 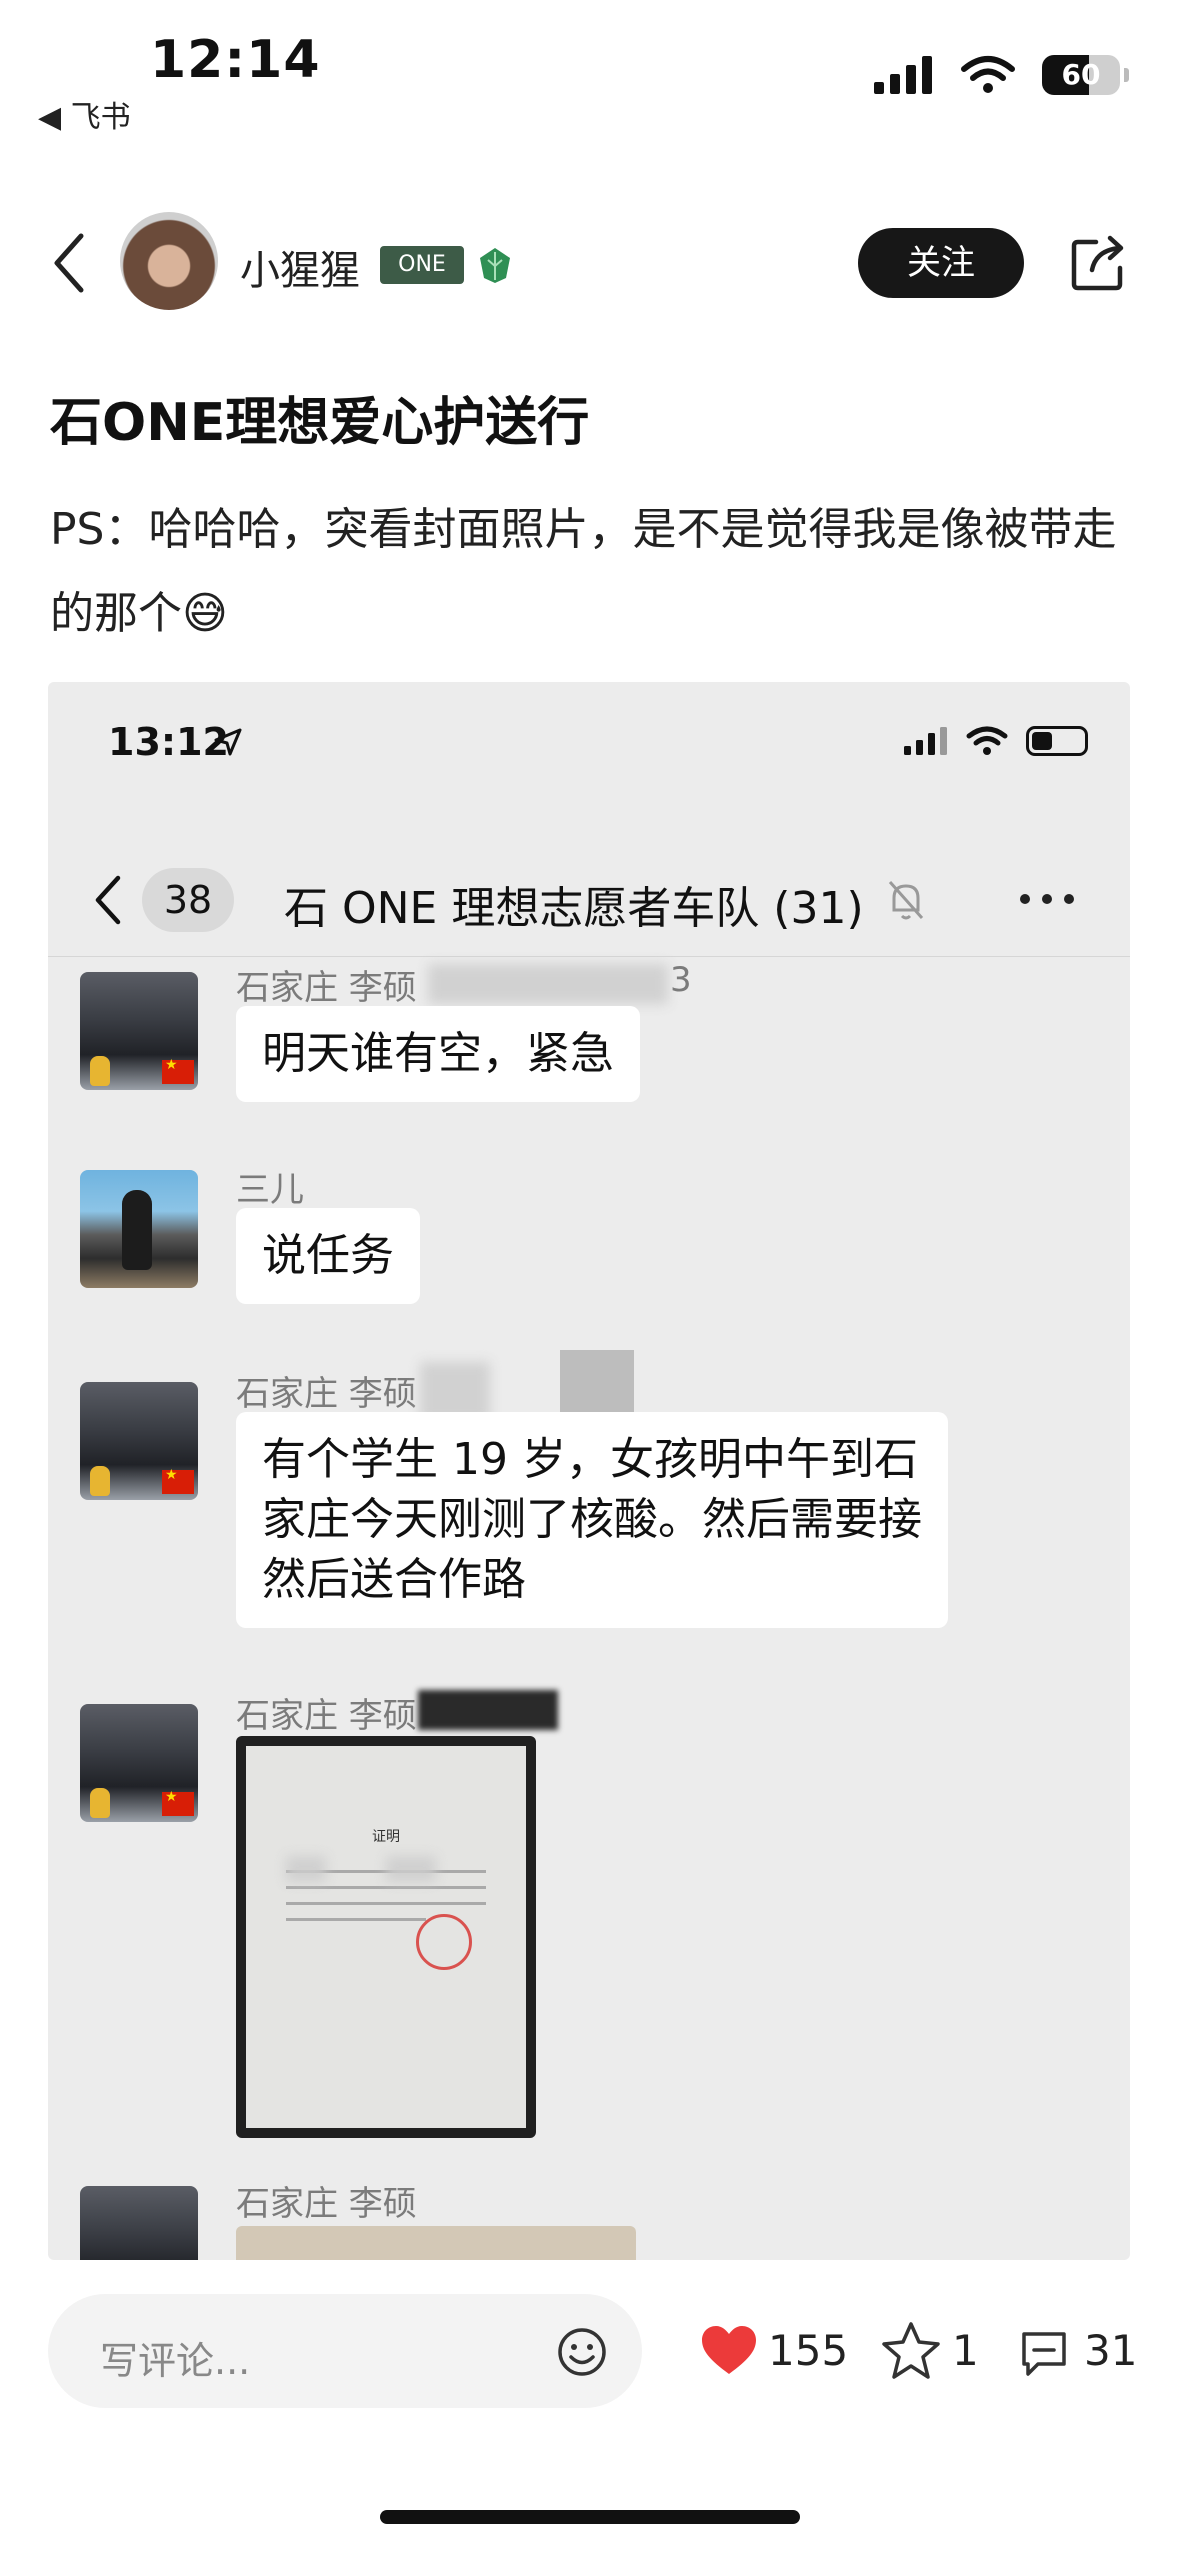 What do you see at coordinates (988, 74) in the screenshot?
I see `wifi-icon` at bounding box center [988, 74].